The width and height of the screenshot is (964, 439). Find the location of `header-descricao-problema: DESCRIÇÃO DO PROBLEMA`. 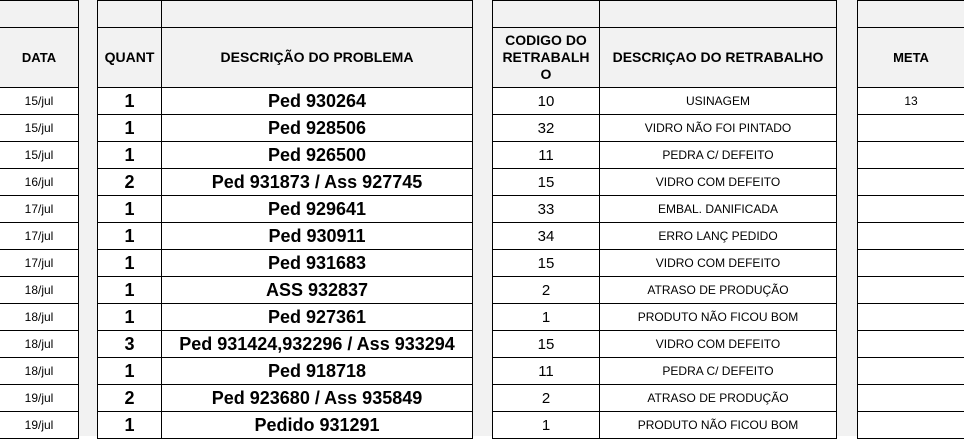

header-descricao-problema: DESCRIÇÃO DO PROBLEMA is located at coordinates (317, 57).